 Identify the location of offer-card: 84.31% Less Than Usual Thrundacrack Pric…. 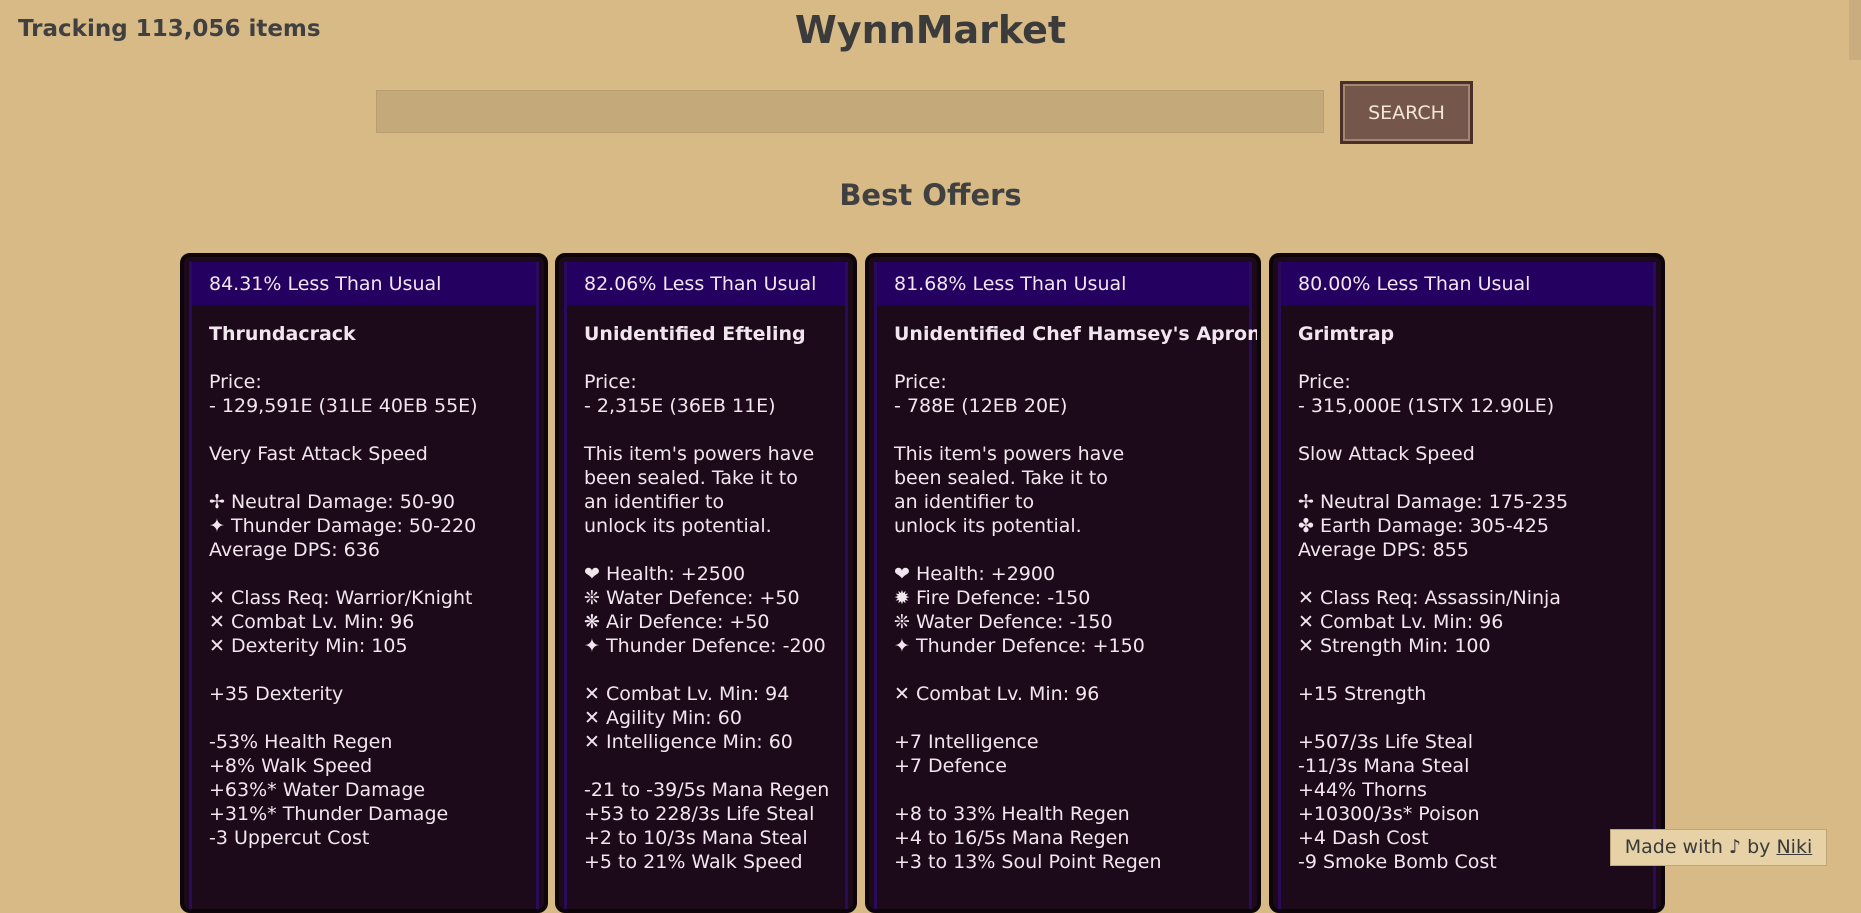
(364, 583).